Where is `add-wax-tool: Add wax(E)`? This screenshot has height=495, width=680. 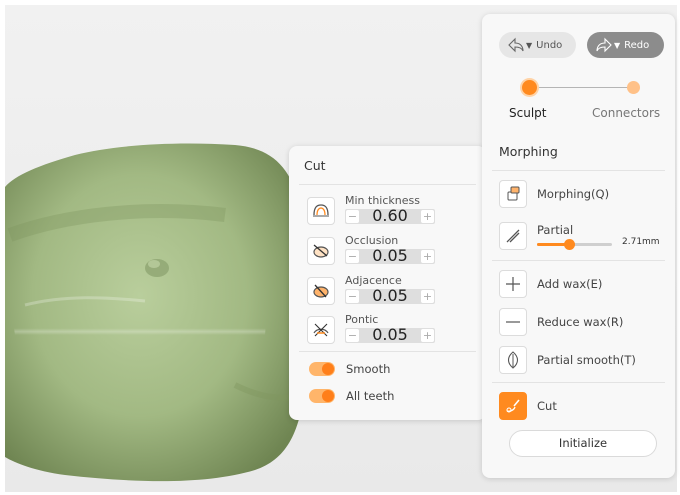 add-wax-tool: Add wax(E) is located at coordinates (581, 285).